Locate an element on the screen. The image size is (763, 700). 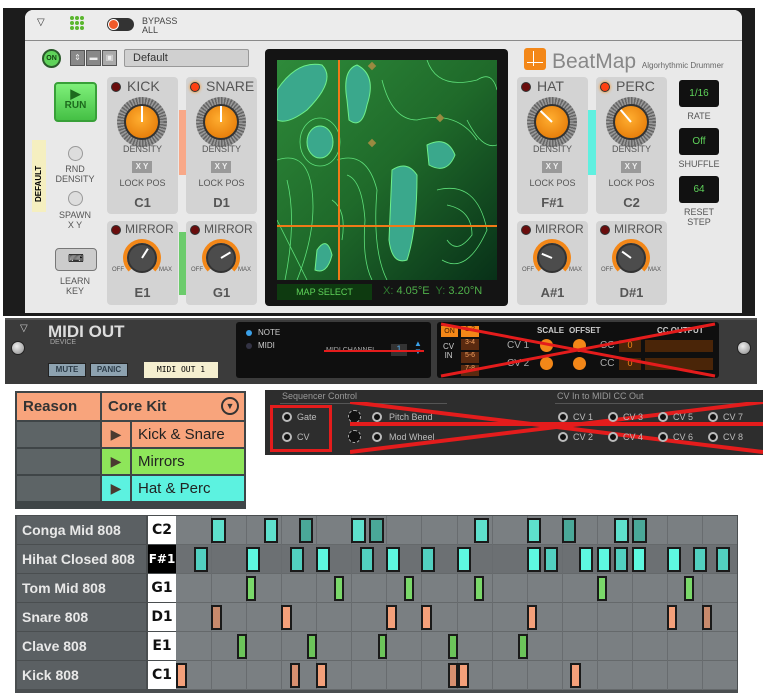
hat-mirror-knob is located at coordinates (552, 258).